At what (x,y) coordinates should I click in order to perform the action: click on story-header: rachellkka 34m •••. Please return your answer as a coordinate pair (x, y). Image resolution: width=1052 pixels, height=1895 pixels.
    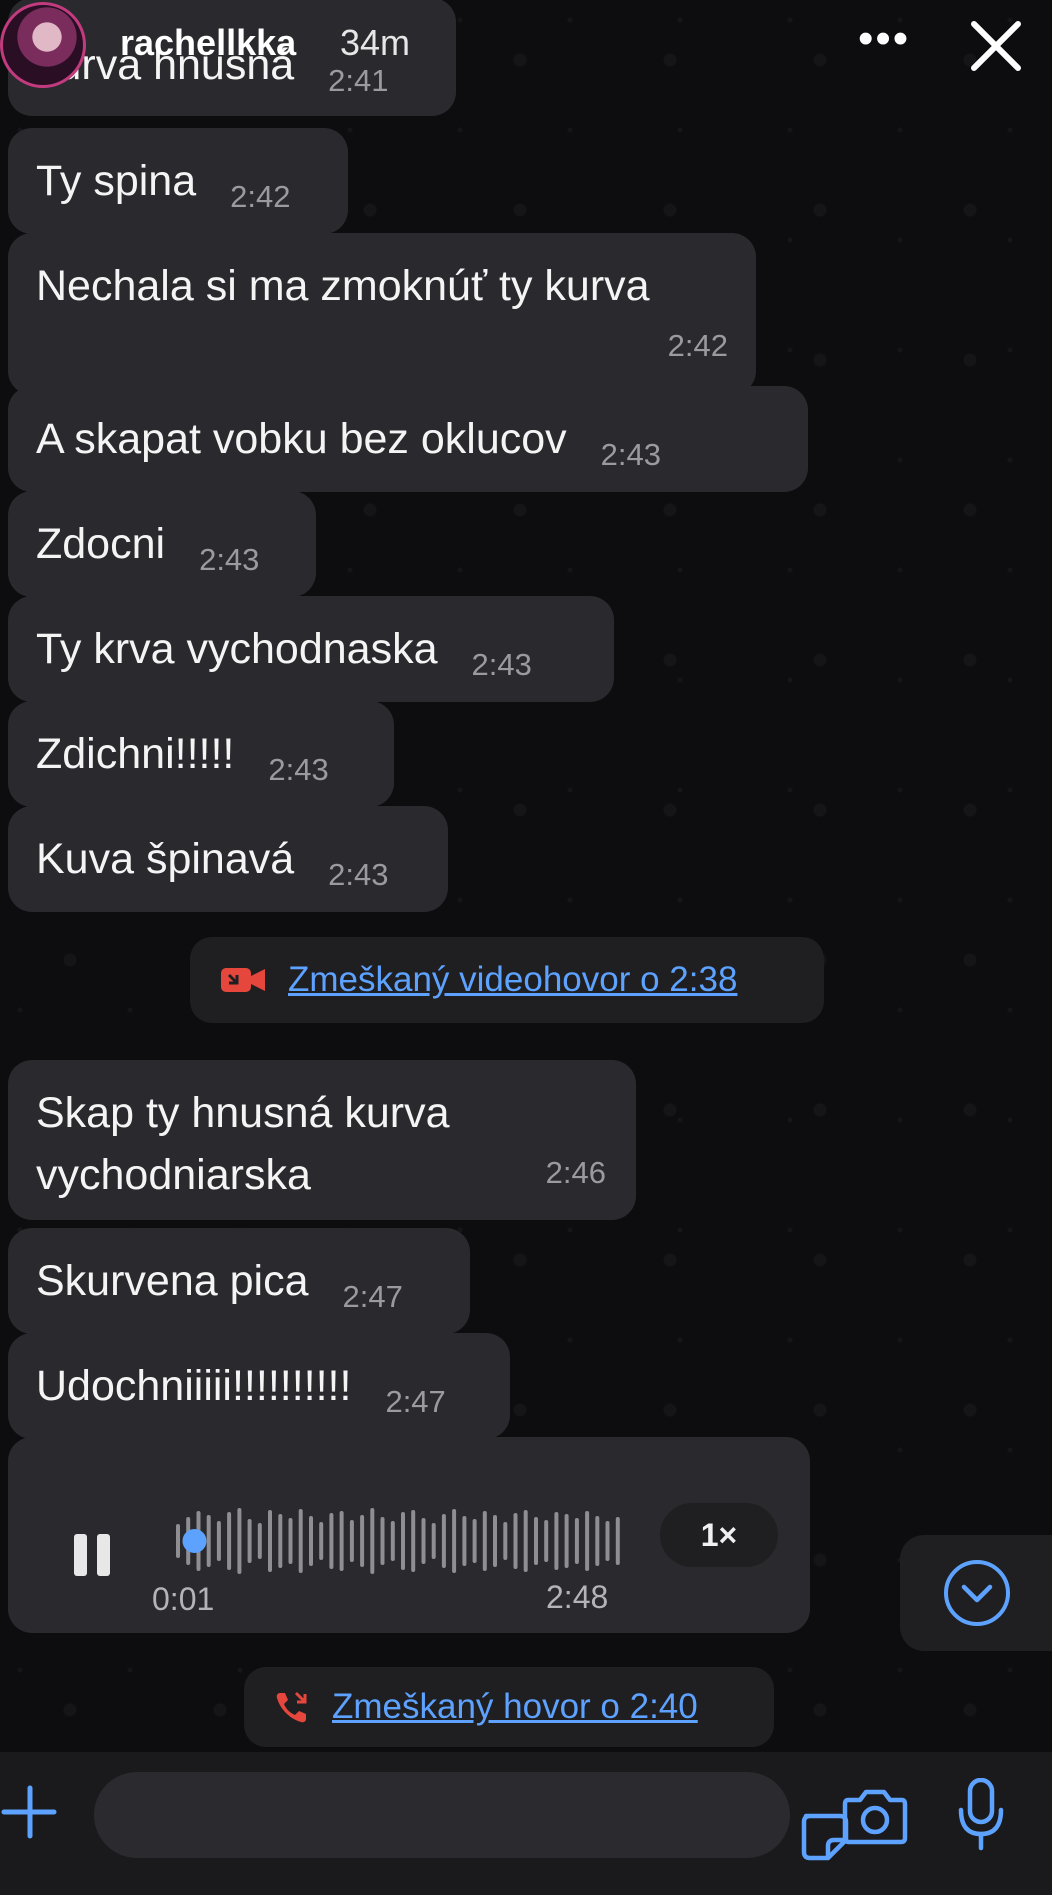
    Looking at the image, I should click on (526, 48).